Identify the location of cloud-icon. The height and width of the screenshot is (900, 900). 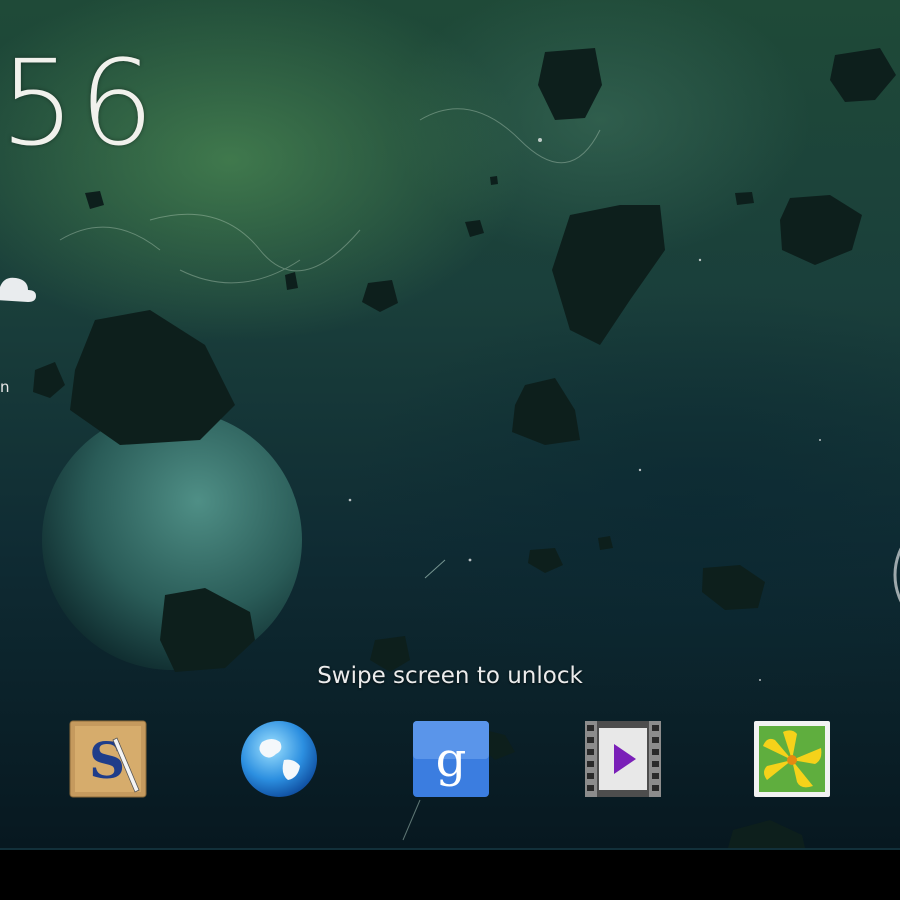
(18, 289).